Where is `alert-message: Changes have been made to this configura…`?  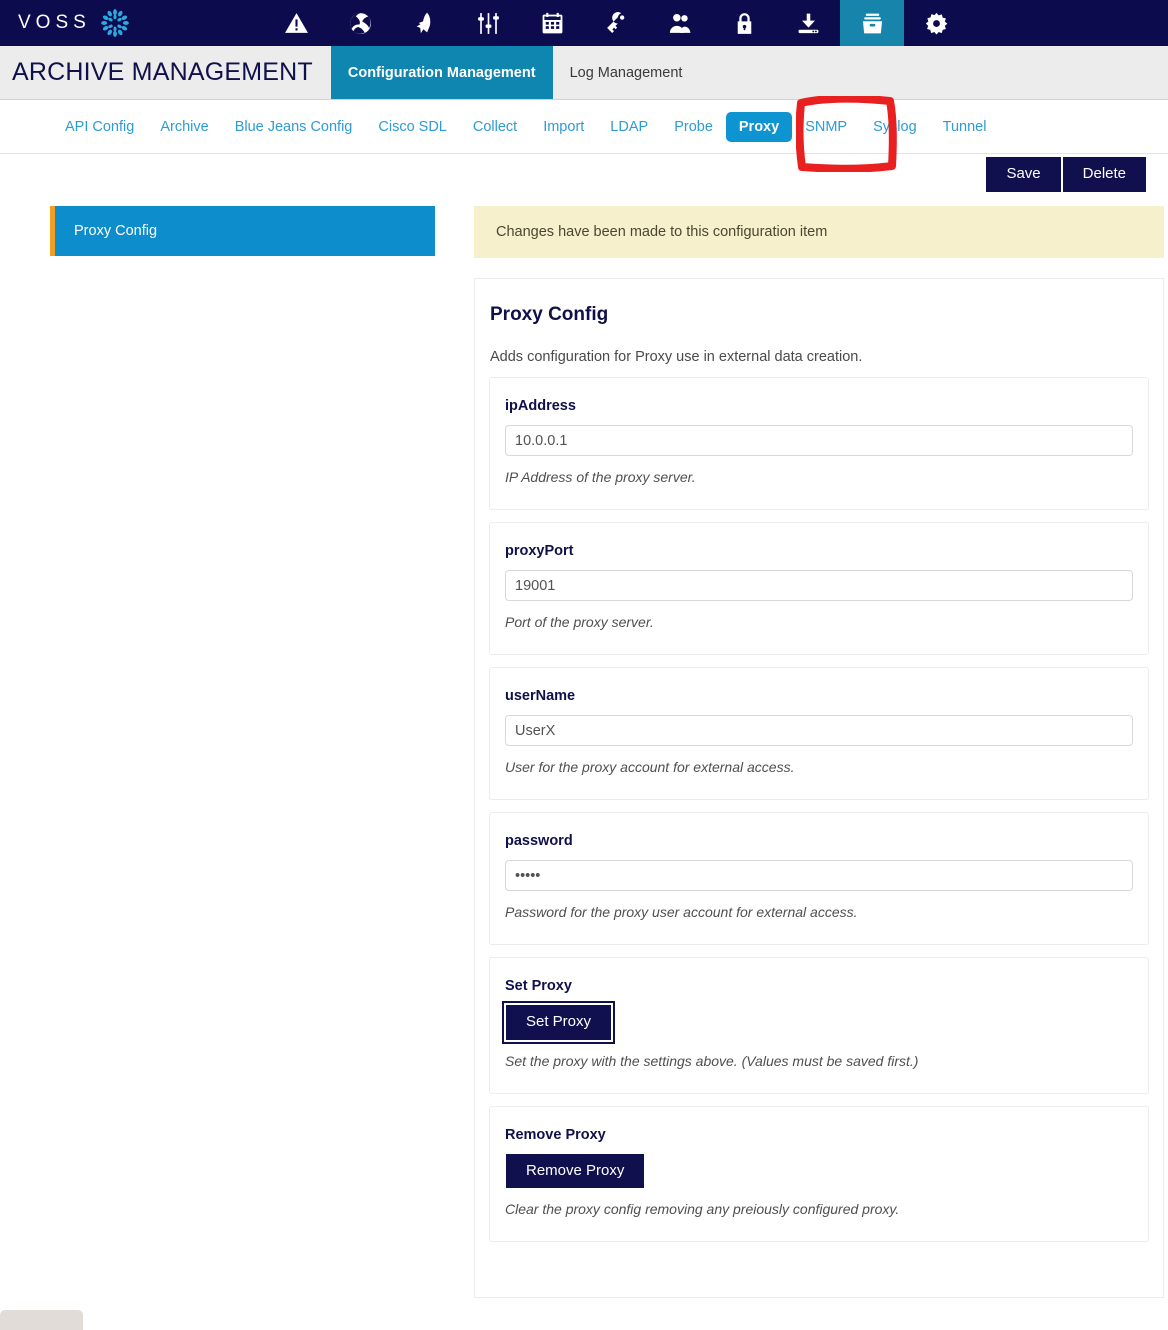 alert-message: Changes have been made to this configura… is located at coordinates (662, 232).